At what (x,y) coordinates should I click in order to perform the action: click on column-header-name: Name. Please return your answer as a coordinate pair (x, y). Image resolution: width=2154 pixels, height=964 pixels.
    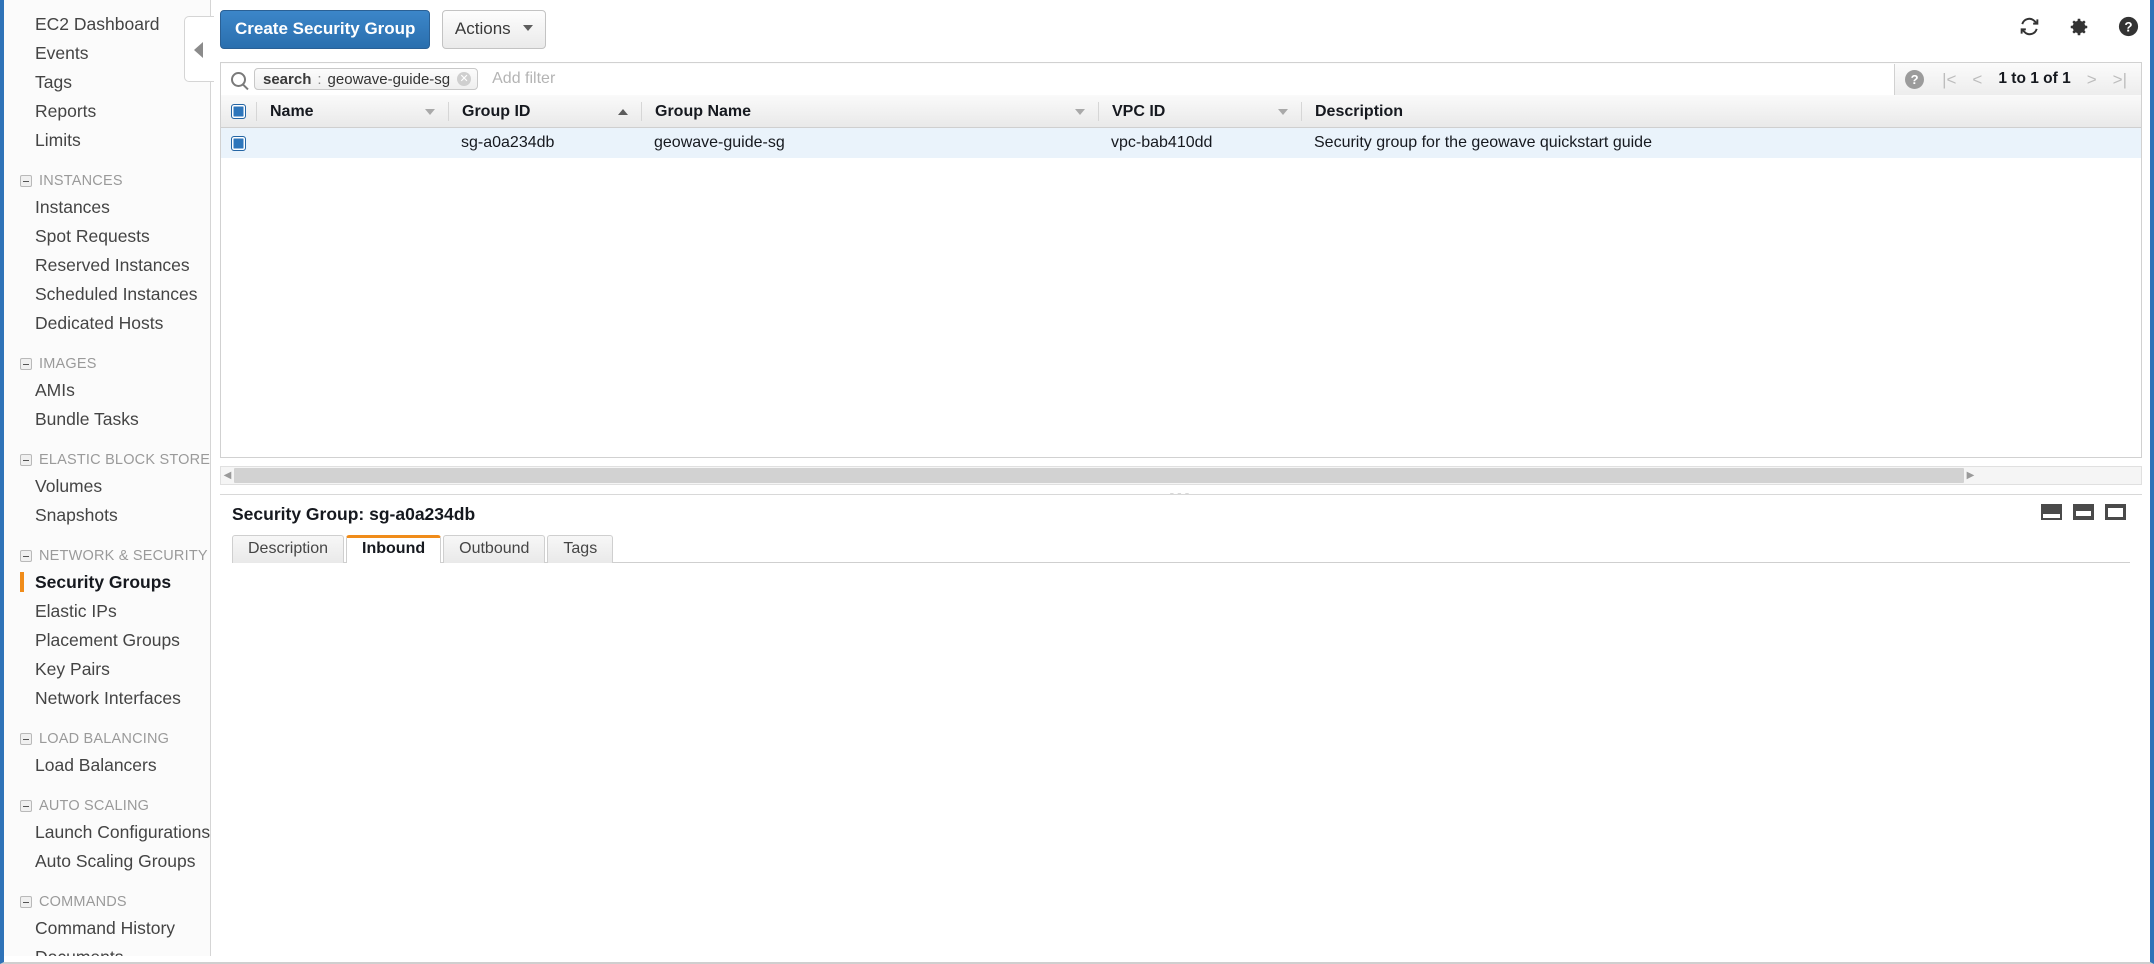
    Looking at the image, I should click on (352, 111).